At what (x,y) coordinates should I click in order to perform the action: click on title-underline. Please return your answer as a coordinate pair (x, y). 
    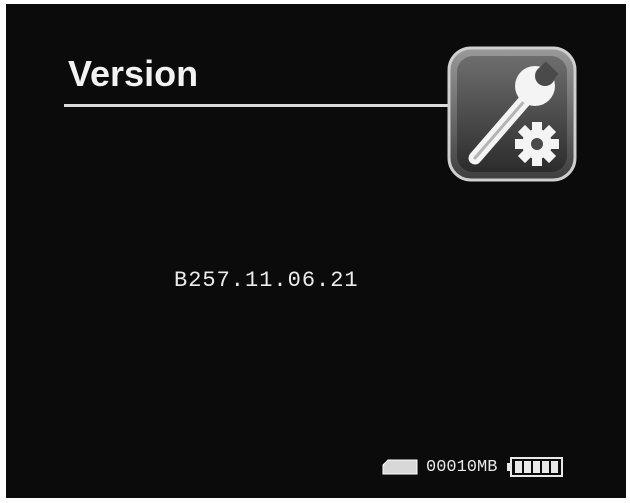
    Looking at the image, I should click on (259, 105).